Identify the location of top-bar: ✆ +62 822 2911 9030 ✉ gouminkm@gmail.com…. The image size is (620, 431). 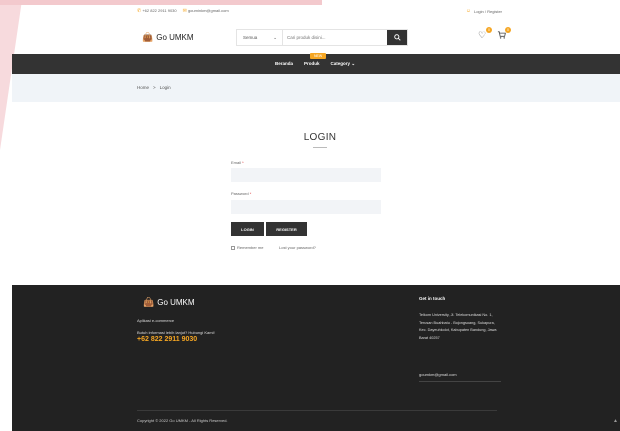
(310, 12).